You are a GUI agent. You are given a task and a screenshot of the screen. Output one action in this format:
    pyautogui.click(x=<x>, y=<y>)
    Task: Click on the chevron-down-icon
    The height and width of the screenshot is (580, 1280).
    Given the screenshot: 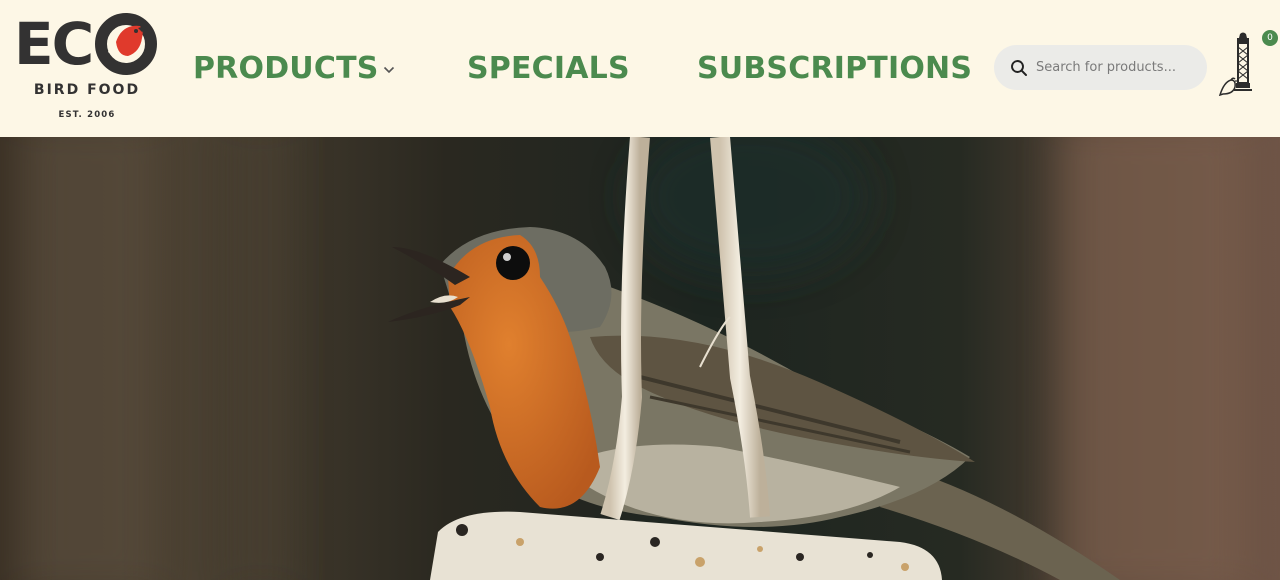 What is the action you would take?
    pyautogui.click(x=388, y=70)
    